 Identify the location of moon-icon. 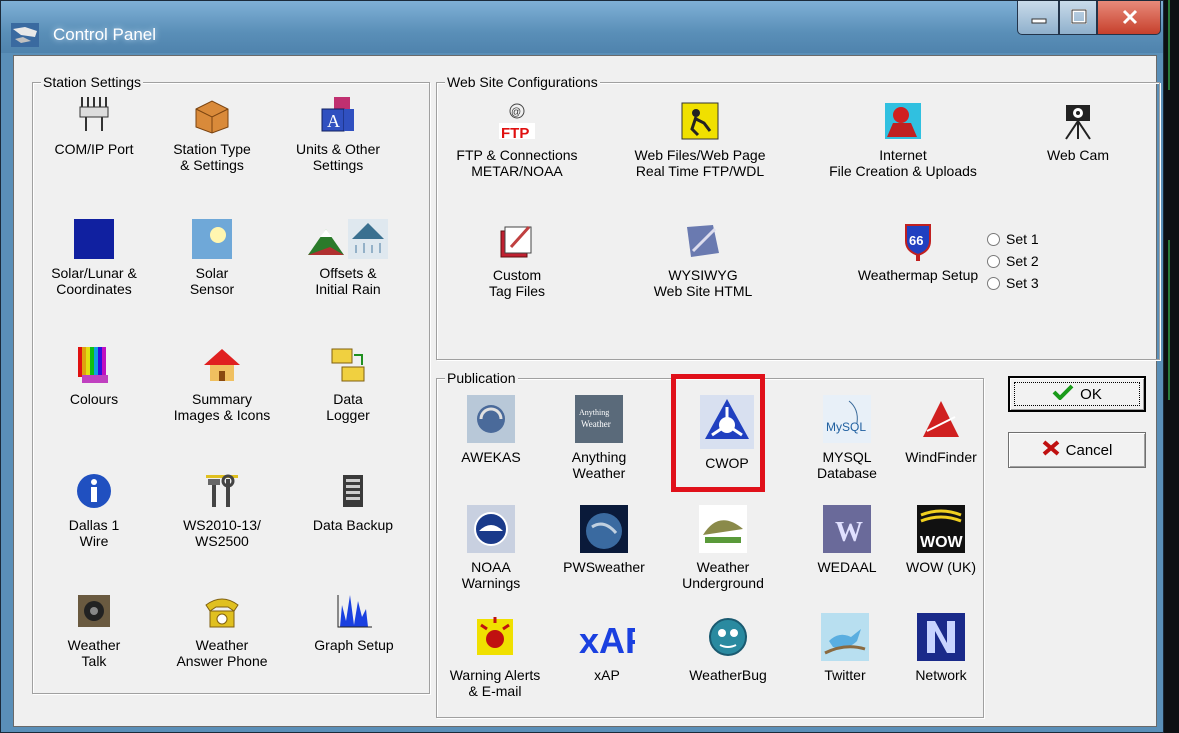
(94, 239).